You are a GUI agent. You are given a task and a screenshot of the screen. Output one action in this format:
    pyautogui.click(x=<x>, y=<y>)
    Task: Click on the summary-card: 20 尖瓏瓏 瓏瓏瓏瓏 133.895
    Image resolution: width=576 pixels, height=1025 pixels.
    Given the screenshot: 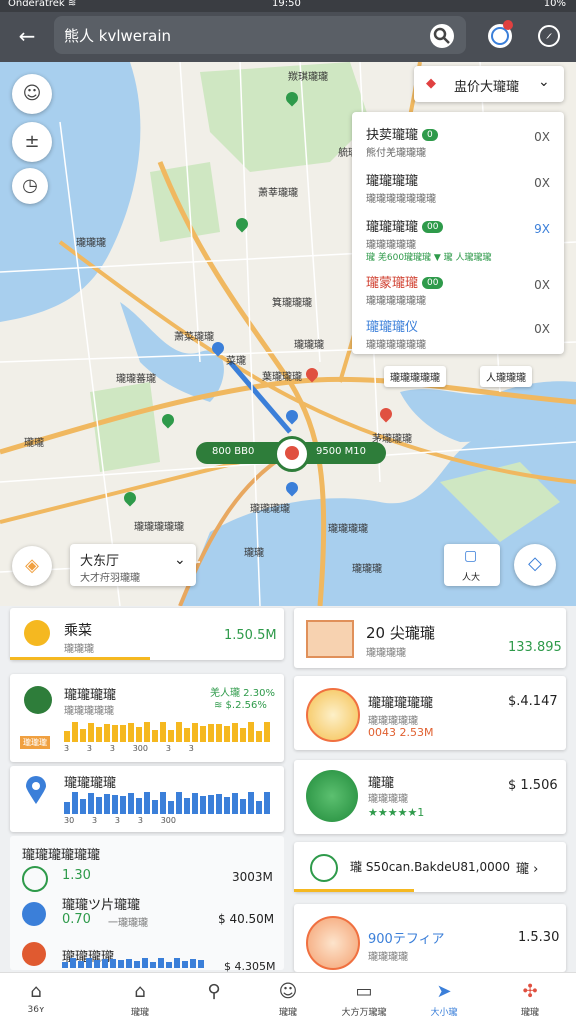 What is the action you would take?
    pyautogui.click(x=430, y=638)
    